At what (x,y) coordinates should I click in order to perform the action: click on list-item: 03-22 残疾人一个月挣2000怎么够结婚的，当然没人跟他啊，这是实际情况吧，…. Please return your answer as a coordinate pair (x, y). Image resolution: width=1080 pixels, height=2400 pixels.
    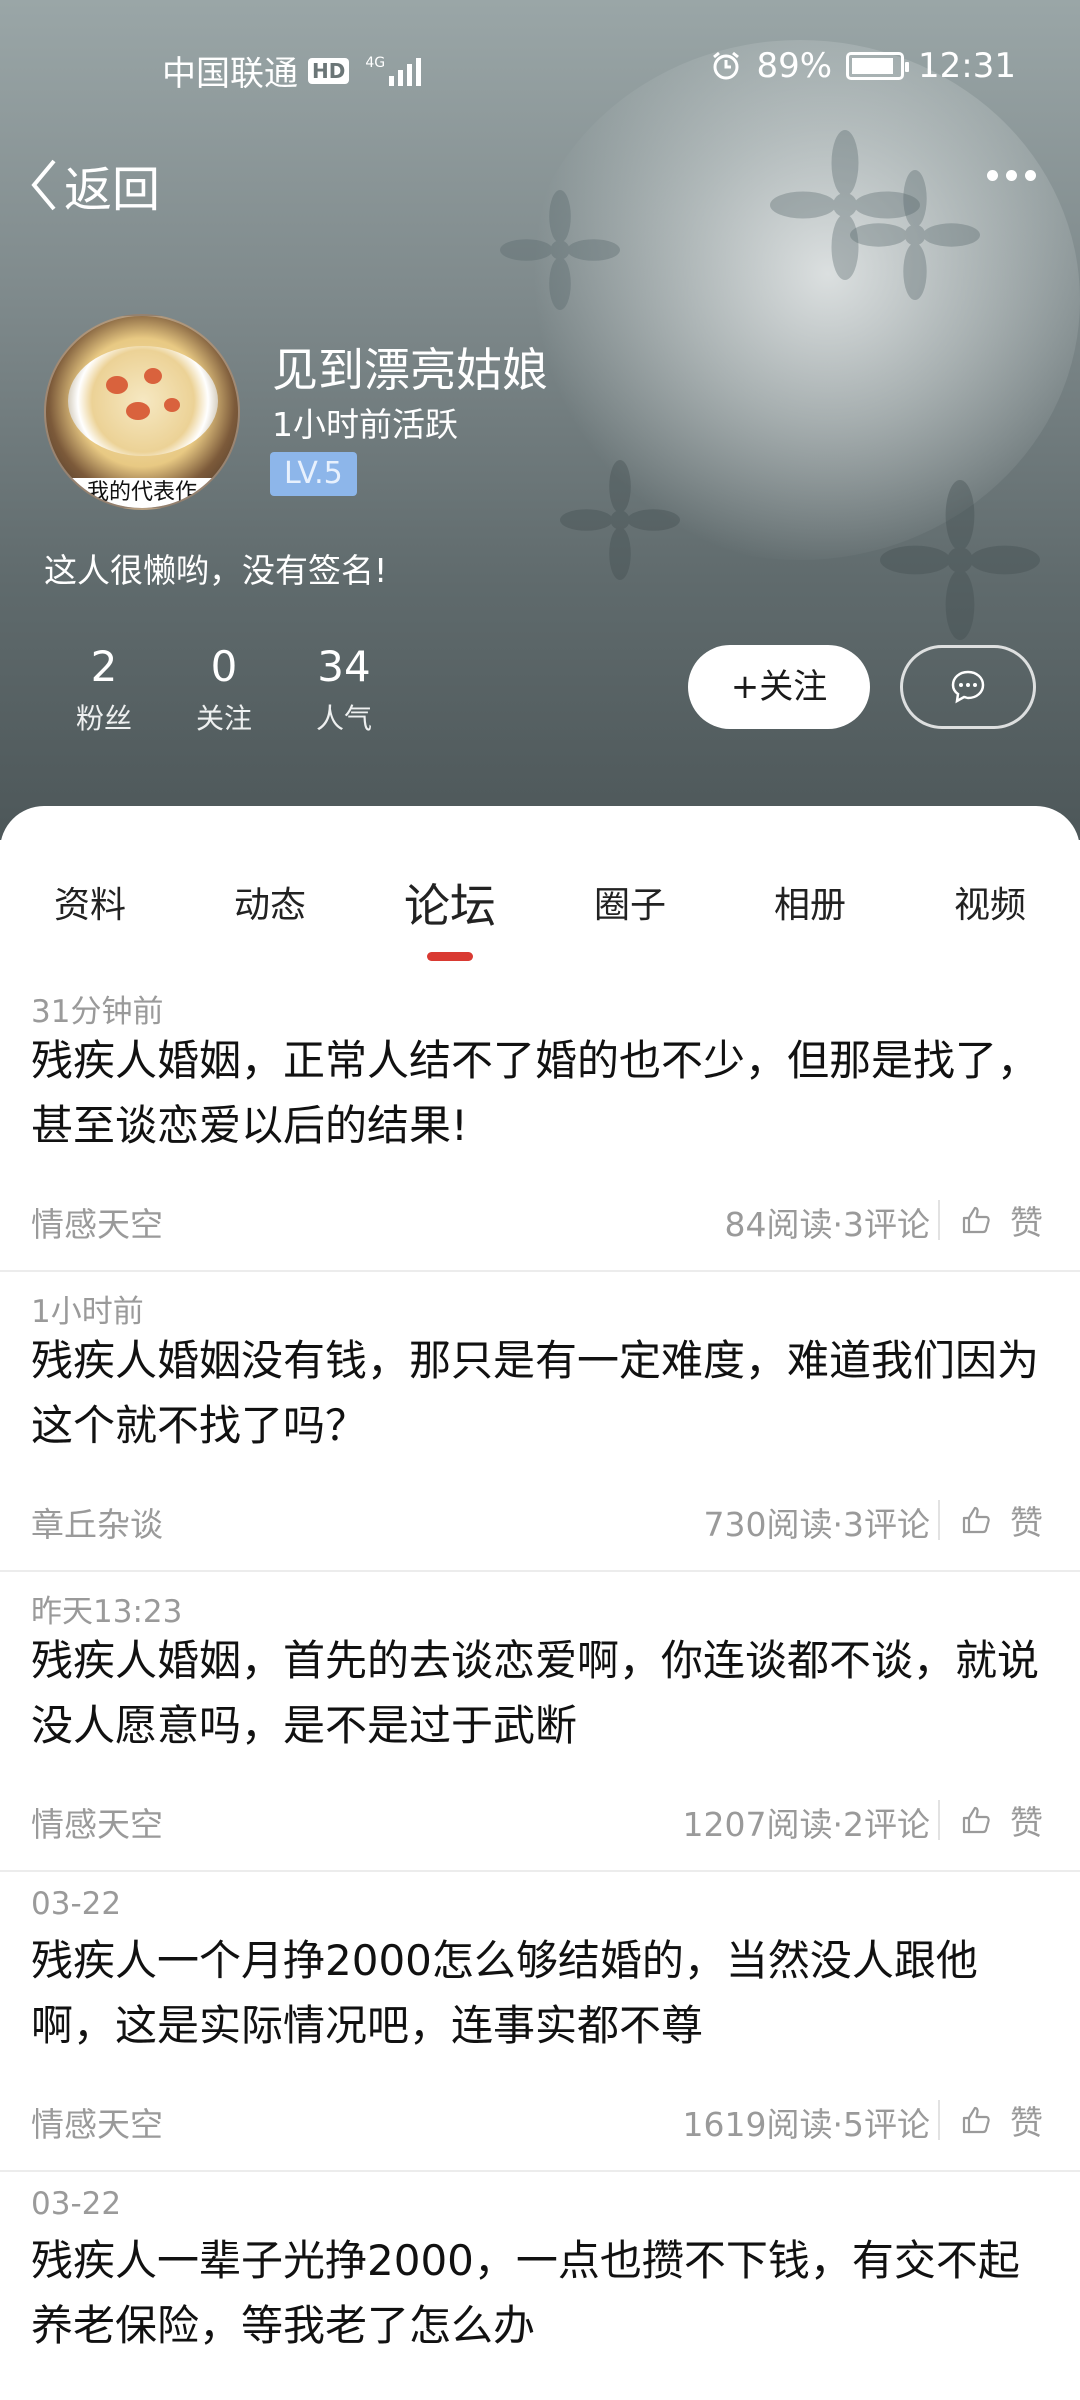
    Looking at the image, I should click on (540, 2022).